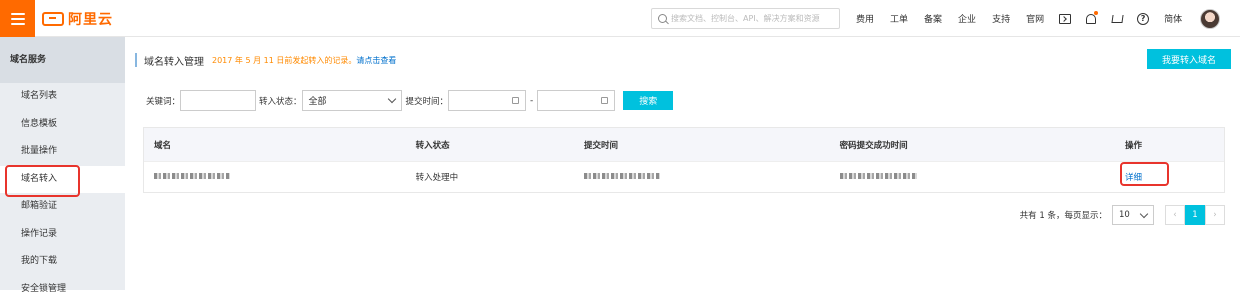  Describe the element at coordinates (878, 176) in the screenshot. I see `redacted-password-time` at that location.